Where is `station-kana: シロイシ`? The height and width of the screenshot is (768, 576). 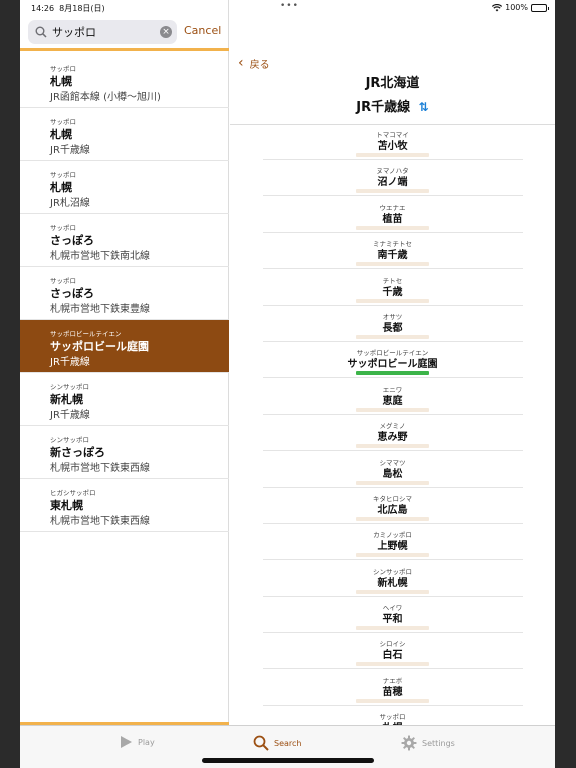
station-kana: シロイシ is located at coordinates (392, 644).